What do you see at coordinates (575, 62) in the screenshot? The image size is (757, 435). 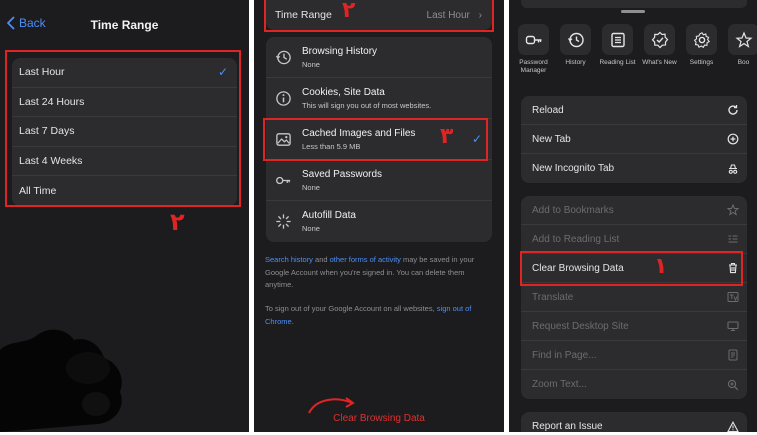 I see `tile-label: History` at bounding box center [575, 62].